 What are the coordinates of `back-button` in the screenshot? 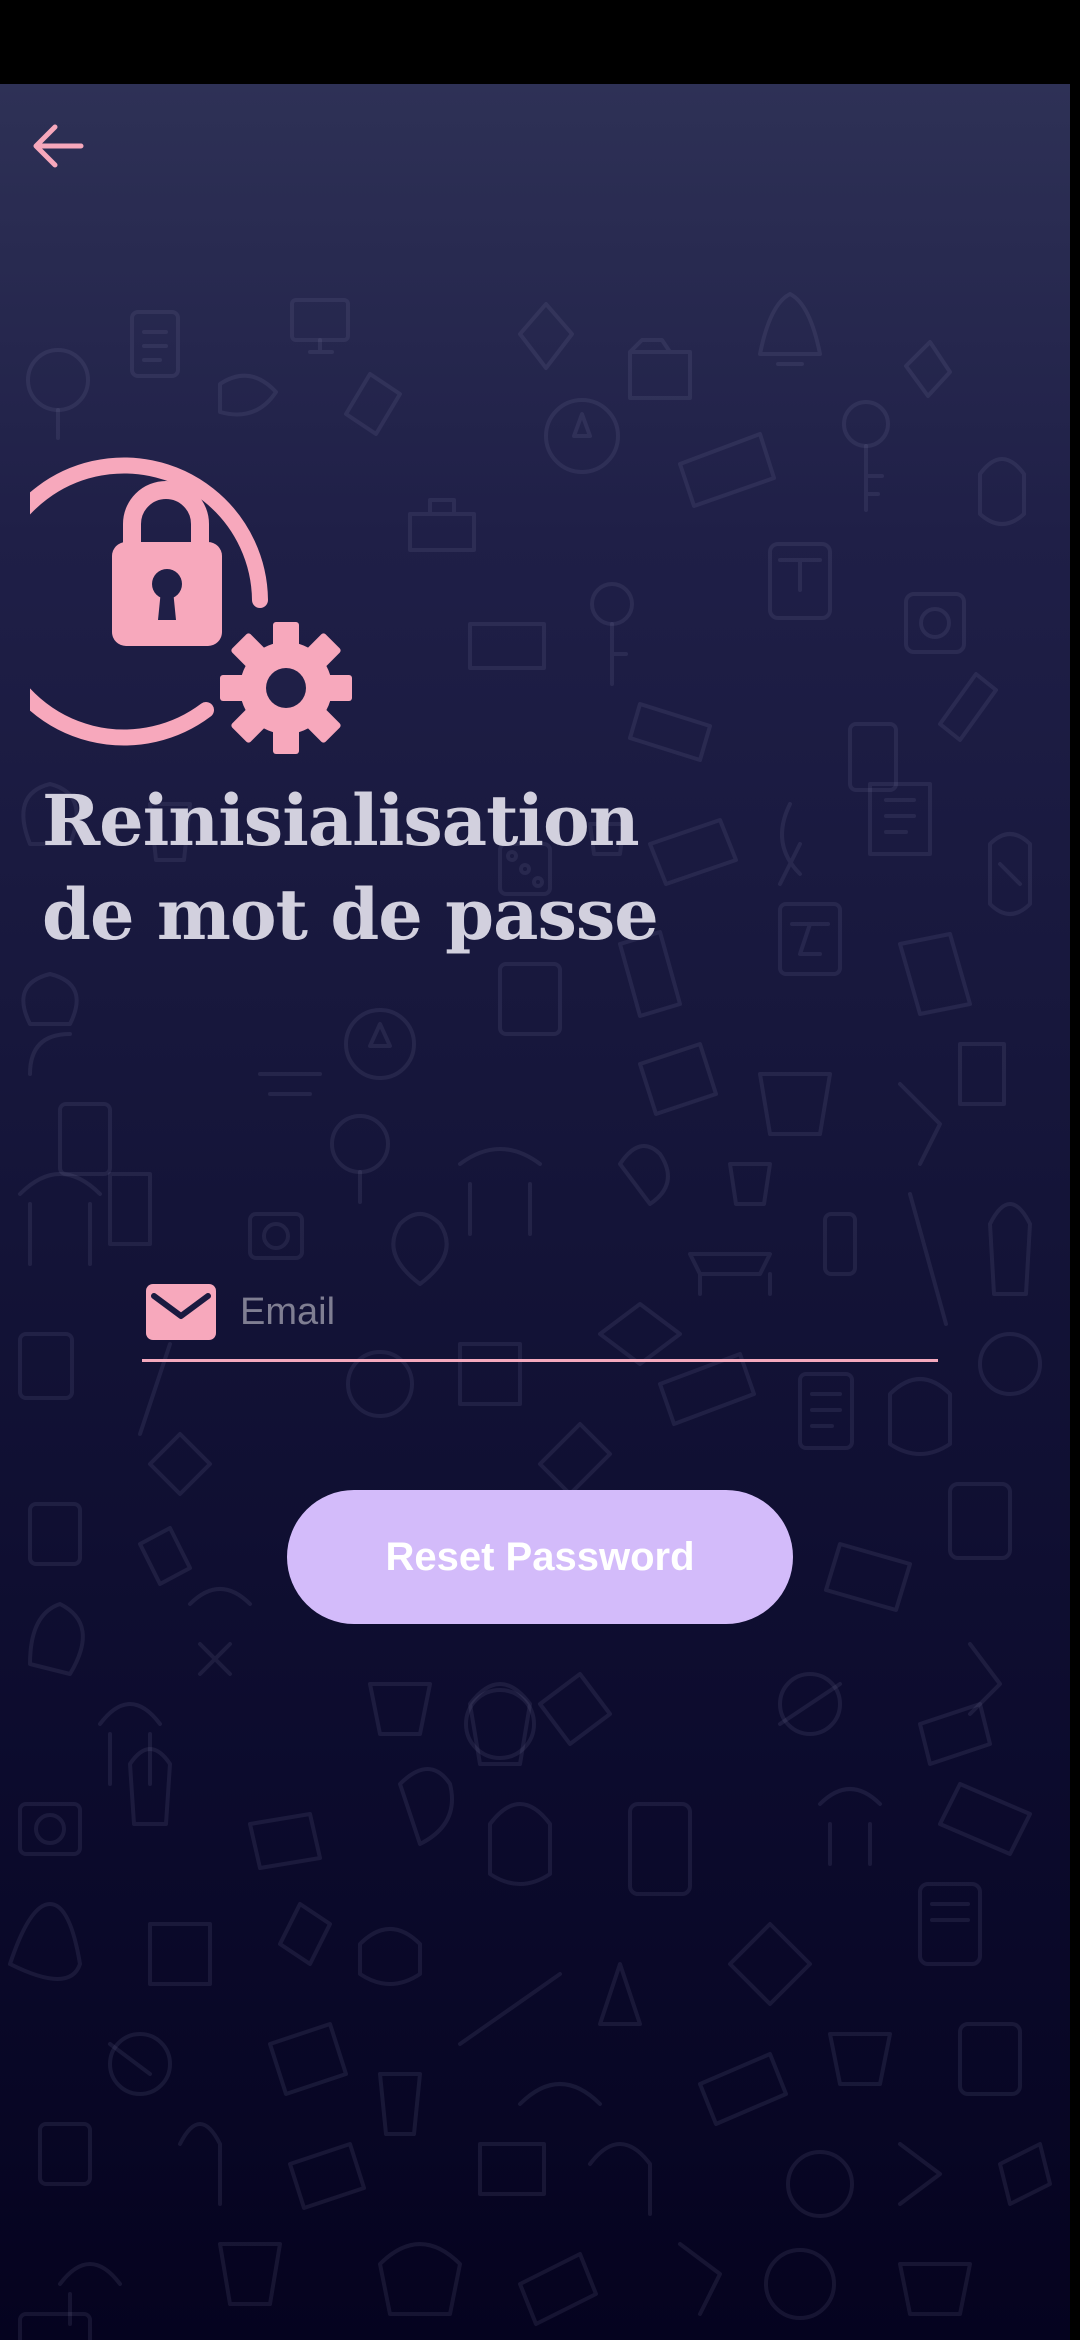 It's located at (58, 146).